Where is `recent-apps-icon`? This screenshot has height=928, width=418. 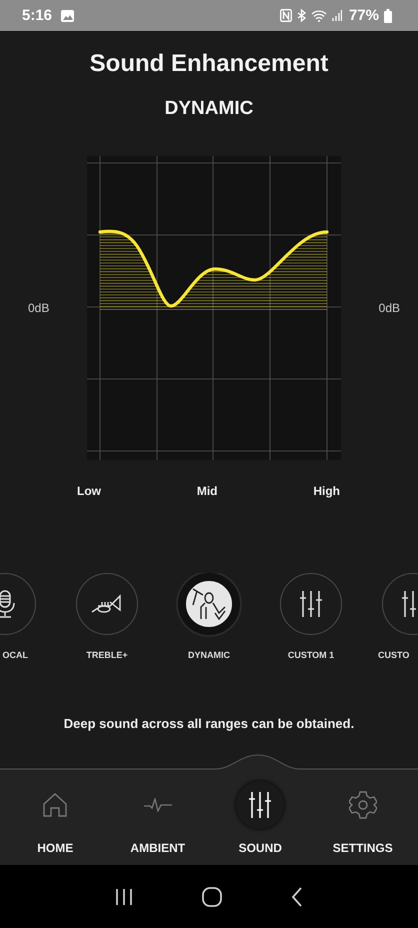
recent-apps-icon is located at coordinates (123, 896).